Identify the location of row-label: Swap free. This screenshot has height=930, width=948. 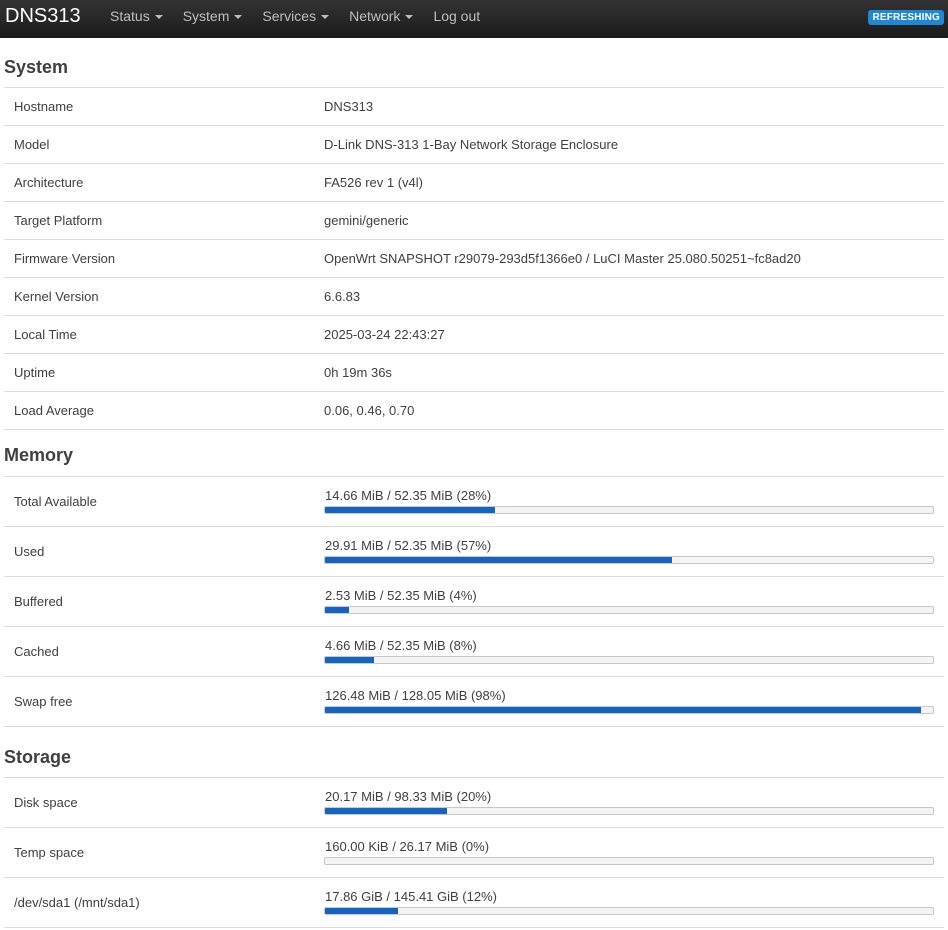
(43, 701).